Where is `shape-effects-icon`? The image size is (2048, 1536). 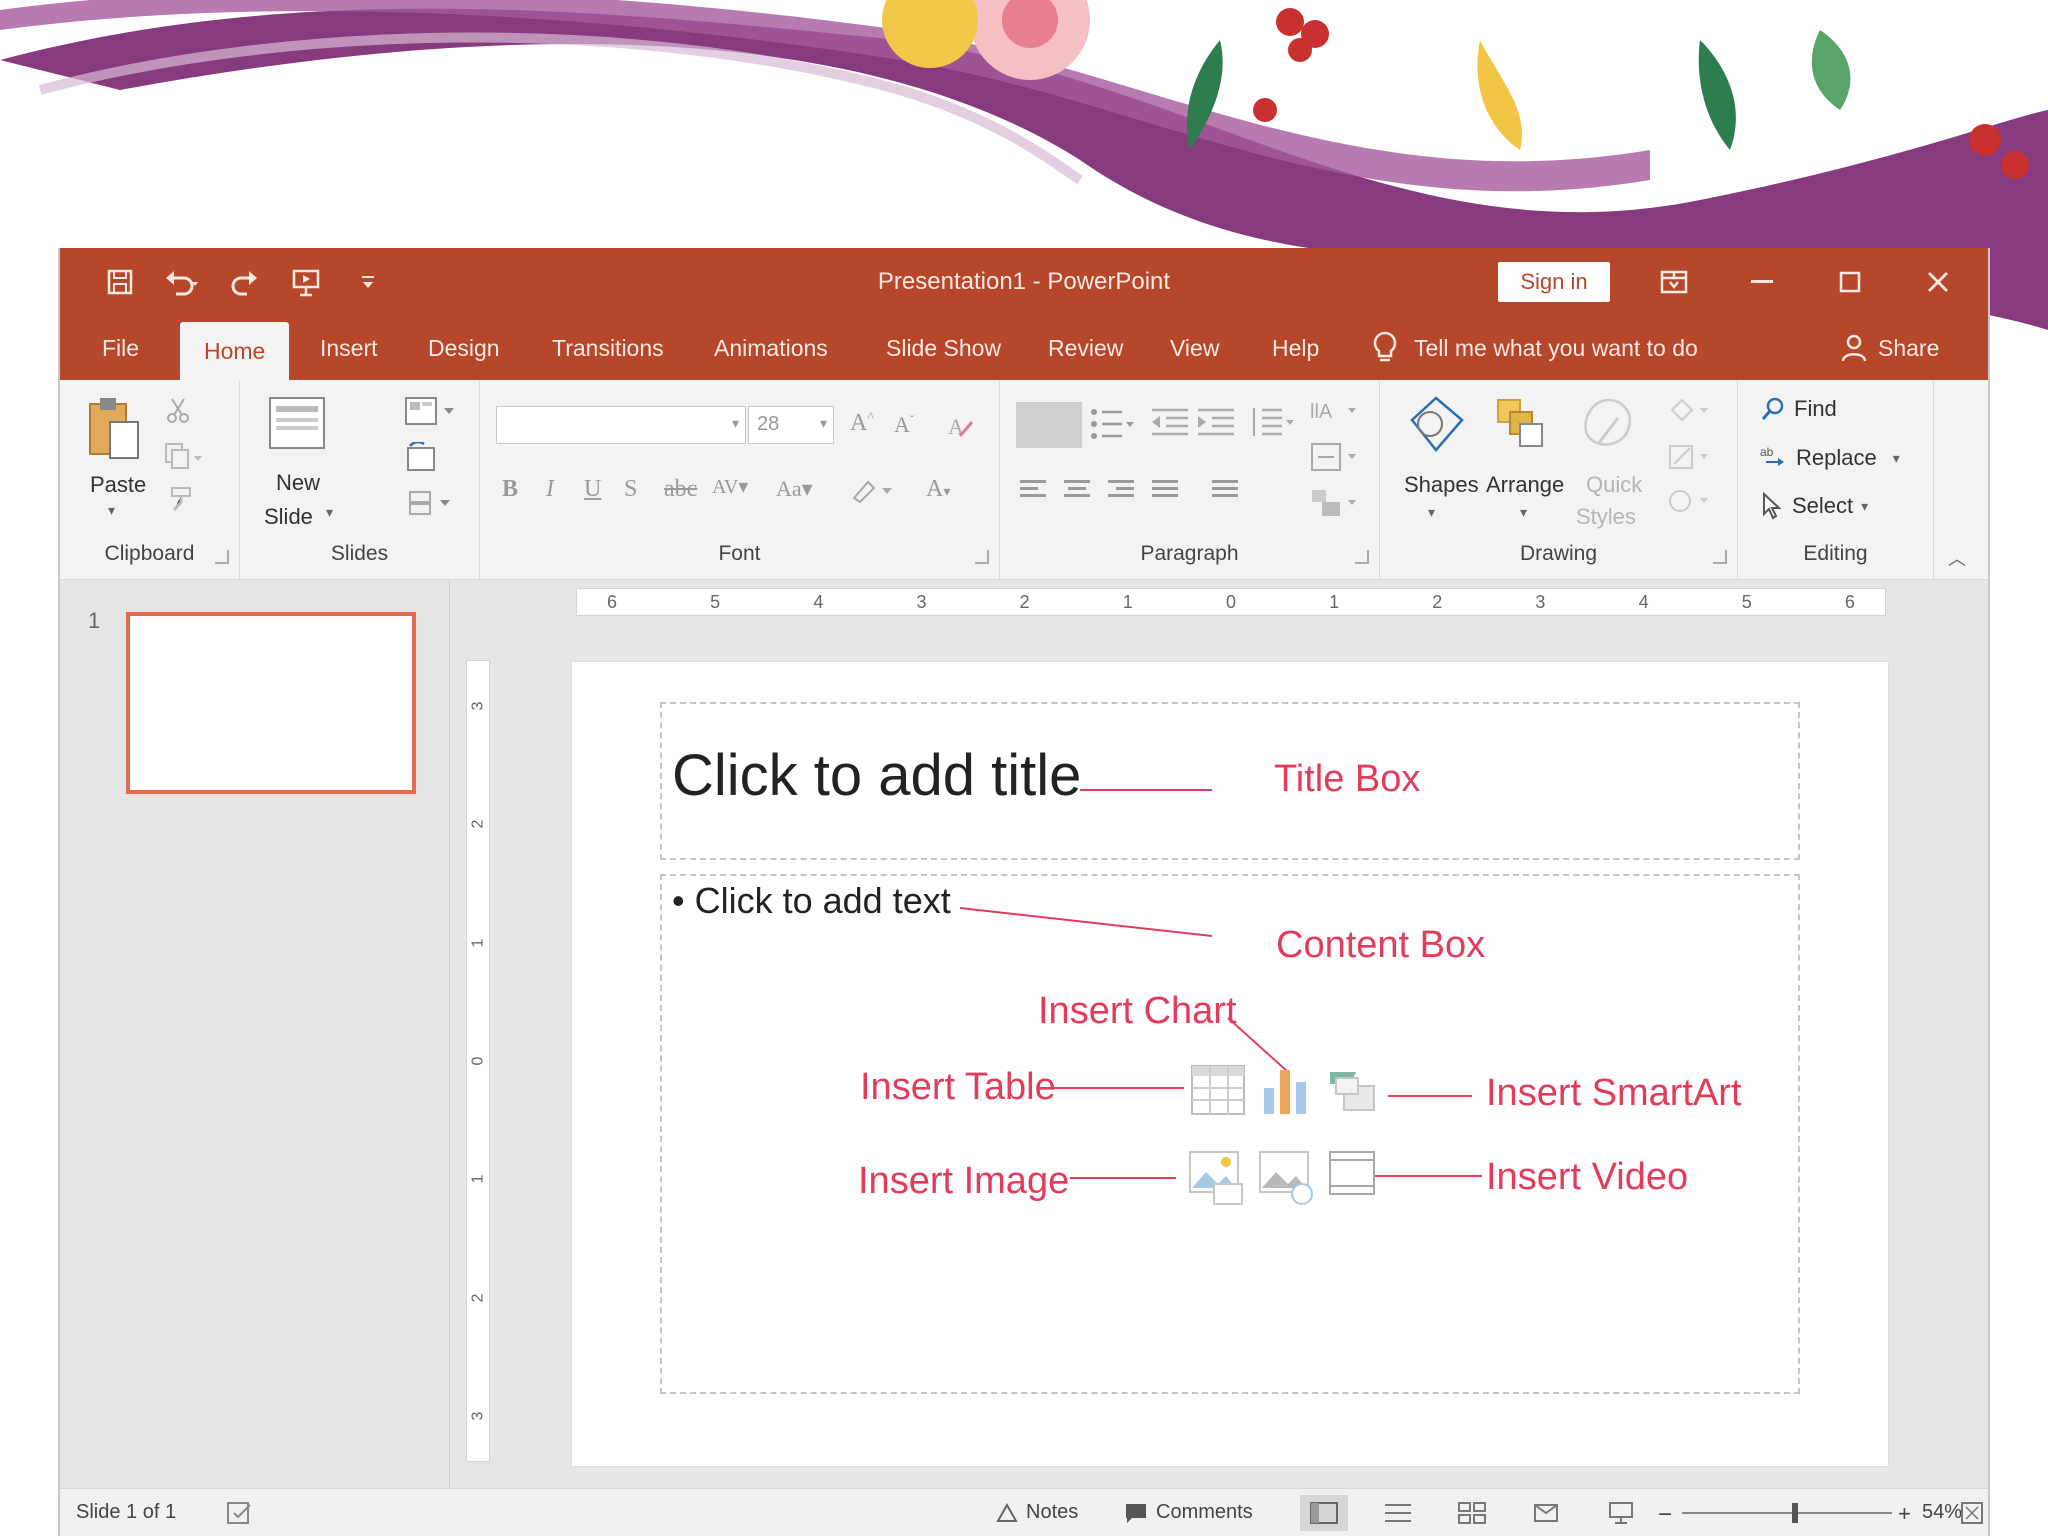
shape-effects-icon is located at coordinates (1689, 503).